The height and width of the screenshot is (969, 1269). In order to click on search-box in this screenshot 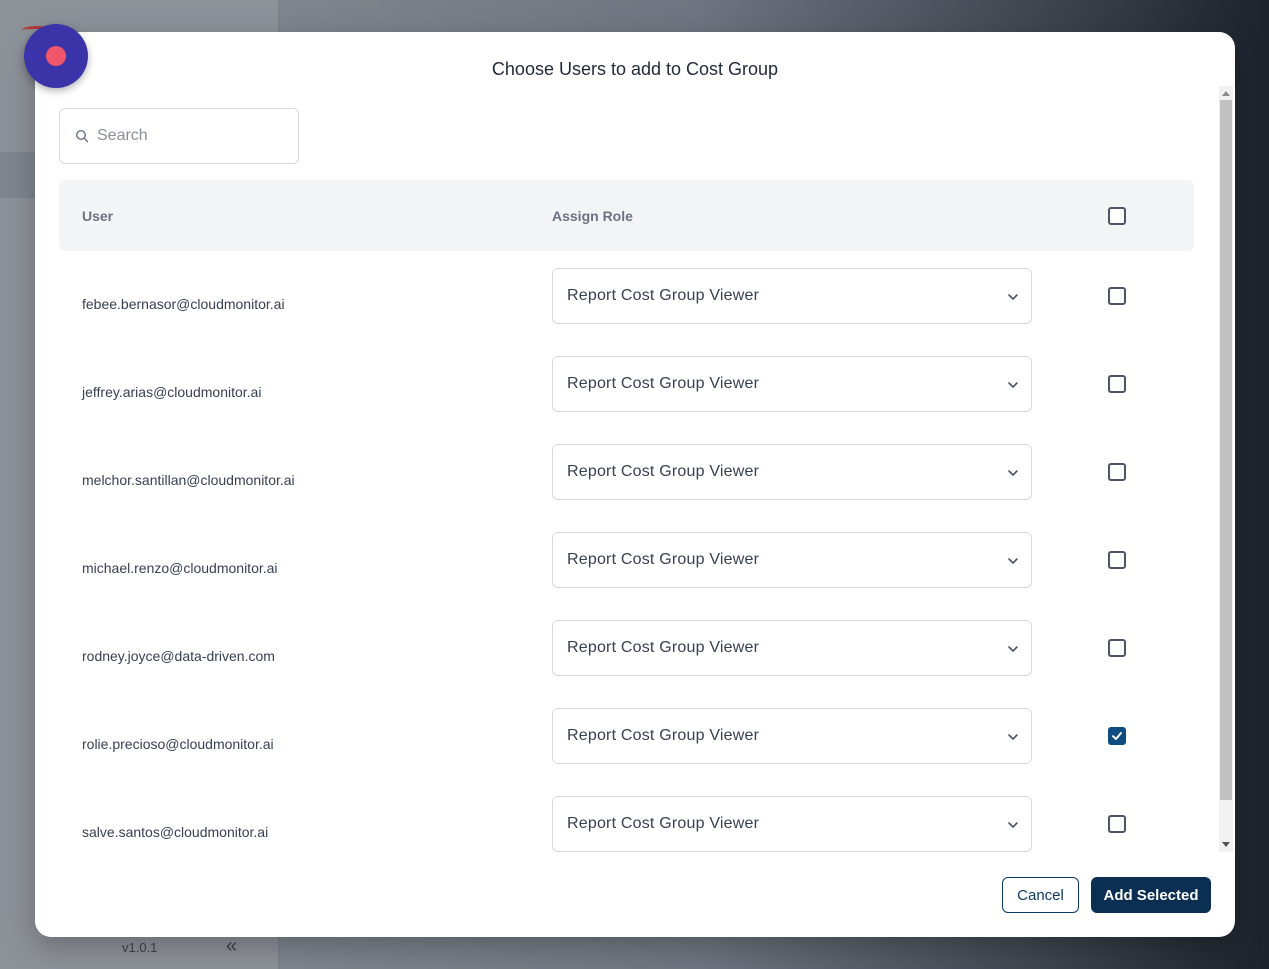, I will do `click(179, 136)`.